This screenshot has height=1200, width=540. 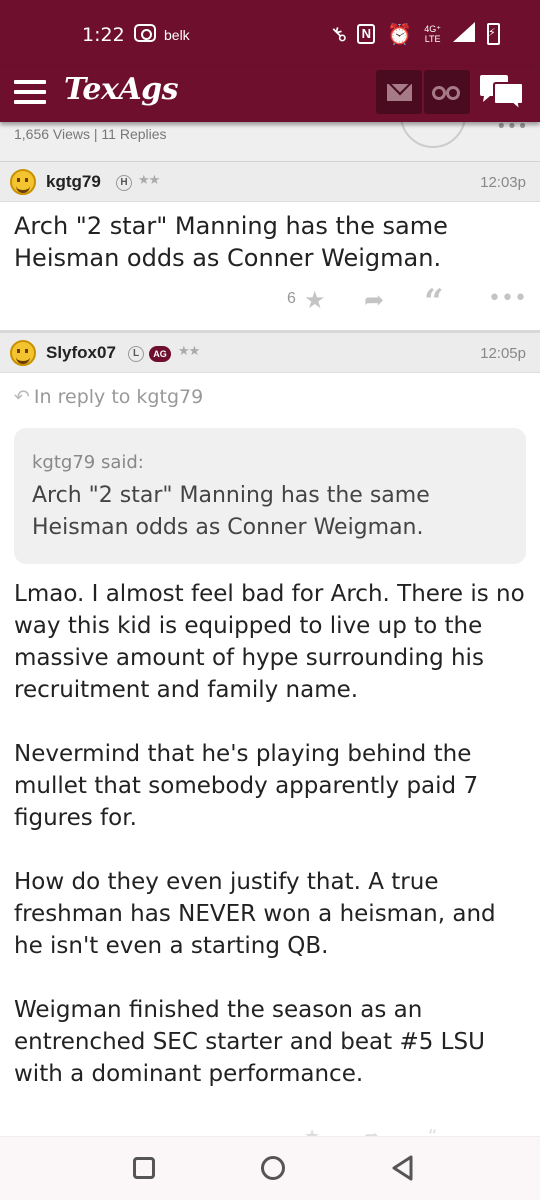 I want to click on like-count: 6, so click(x=291, y=298).